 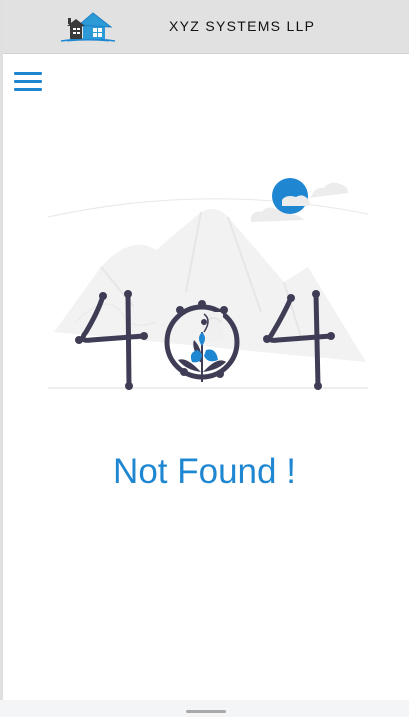 What do you see at coordinates (88, 27) in the screenshot?
I see `house-logo-icon` at bounding box center [88, 27].